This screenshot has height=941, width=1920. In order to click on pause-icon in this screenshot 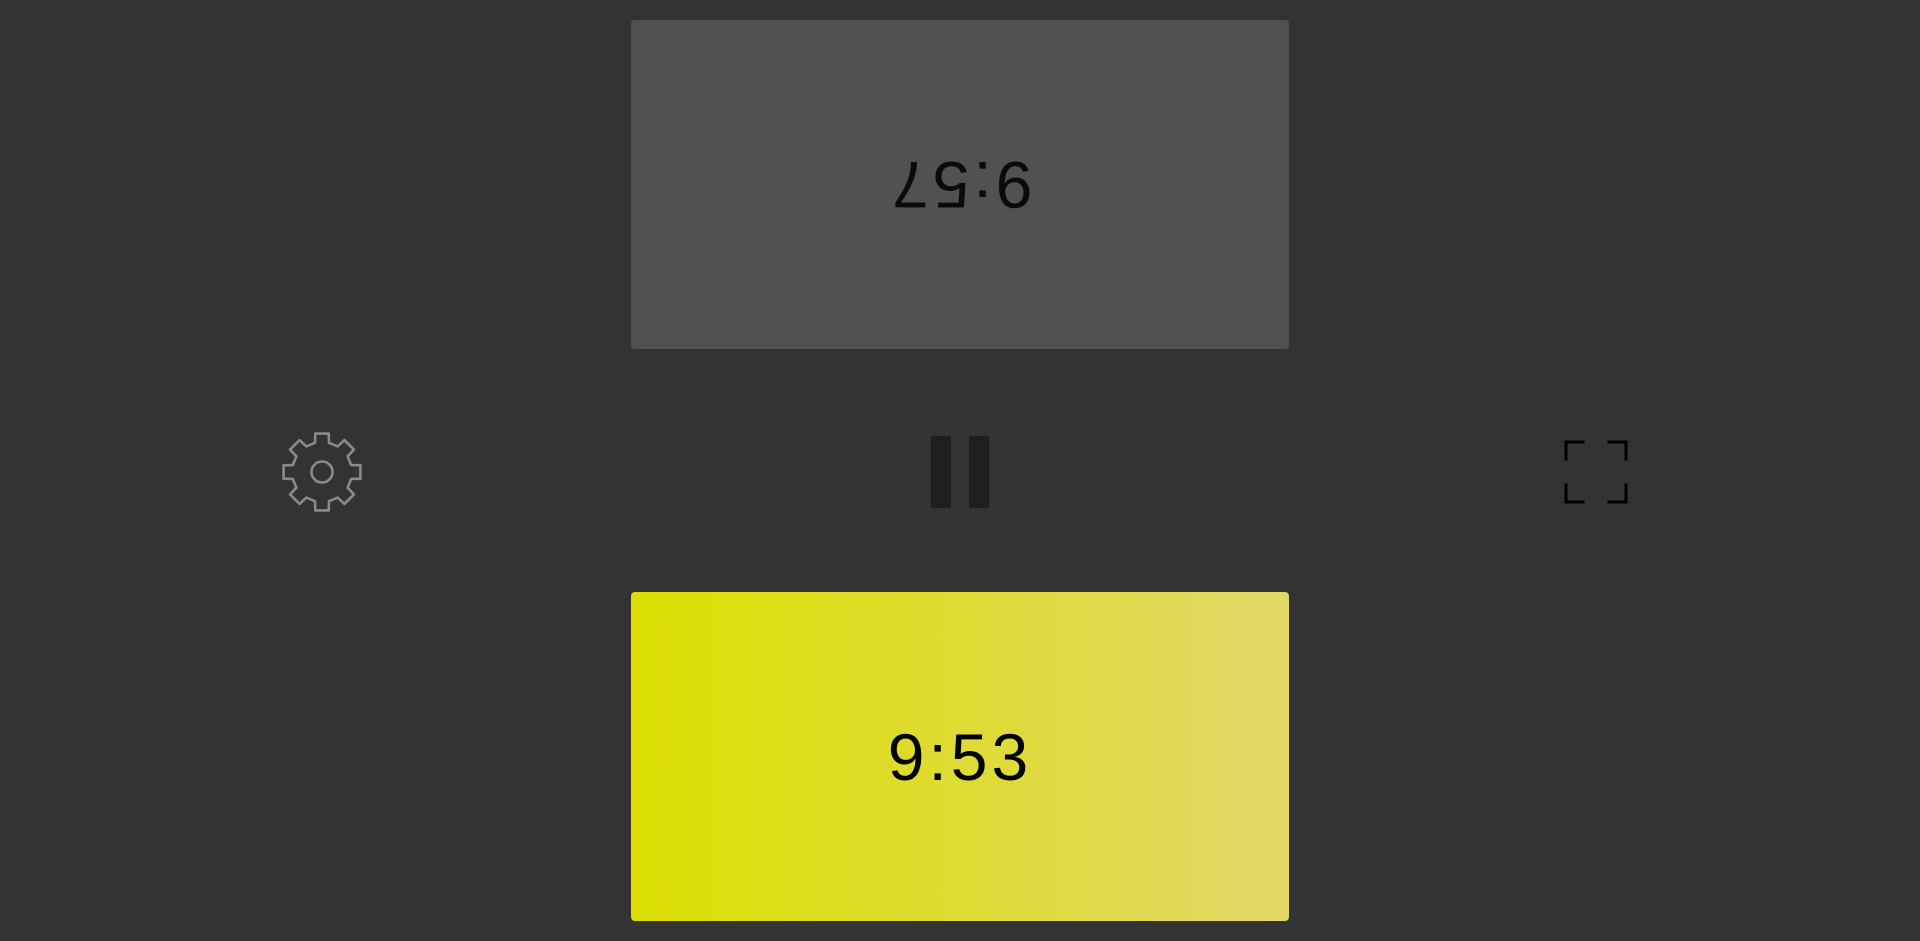, I will do `click(960, 472)`.